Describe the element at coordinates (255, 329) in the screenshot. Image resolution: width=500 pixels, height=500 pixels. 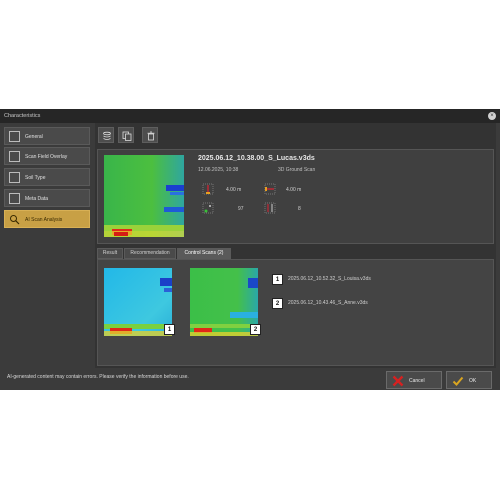
I see `control-scan-badge-2: 2` at that location.